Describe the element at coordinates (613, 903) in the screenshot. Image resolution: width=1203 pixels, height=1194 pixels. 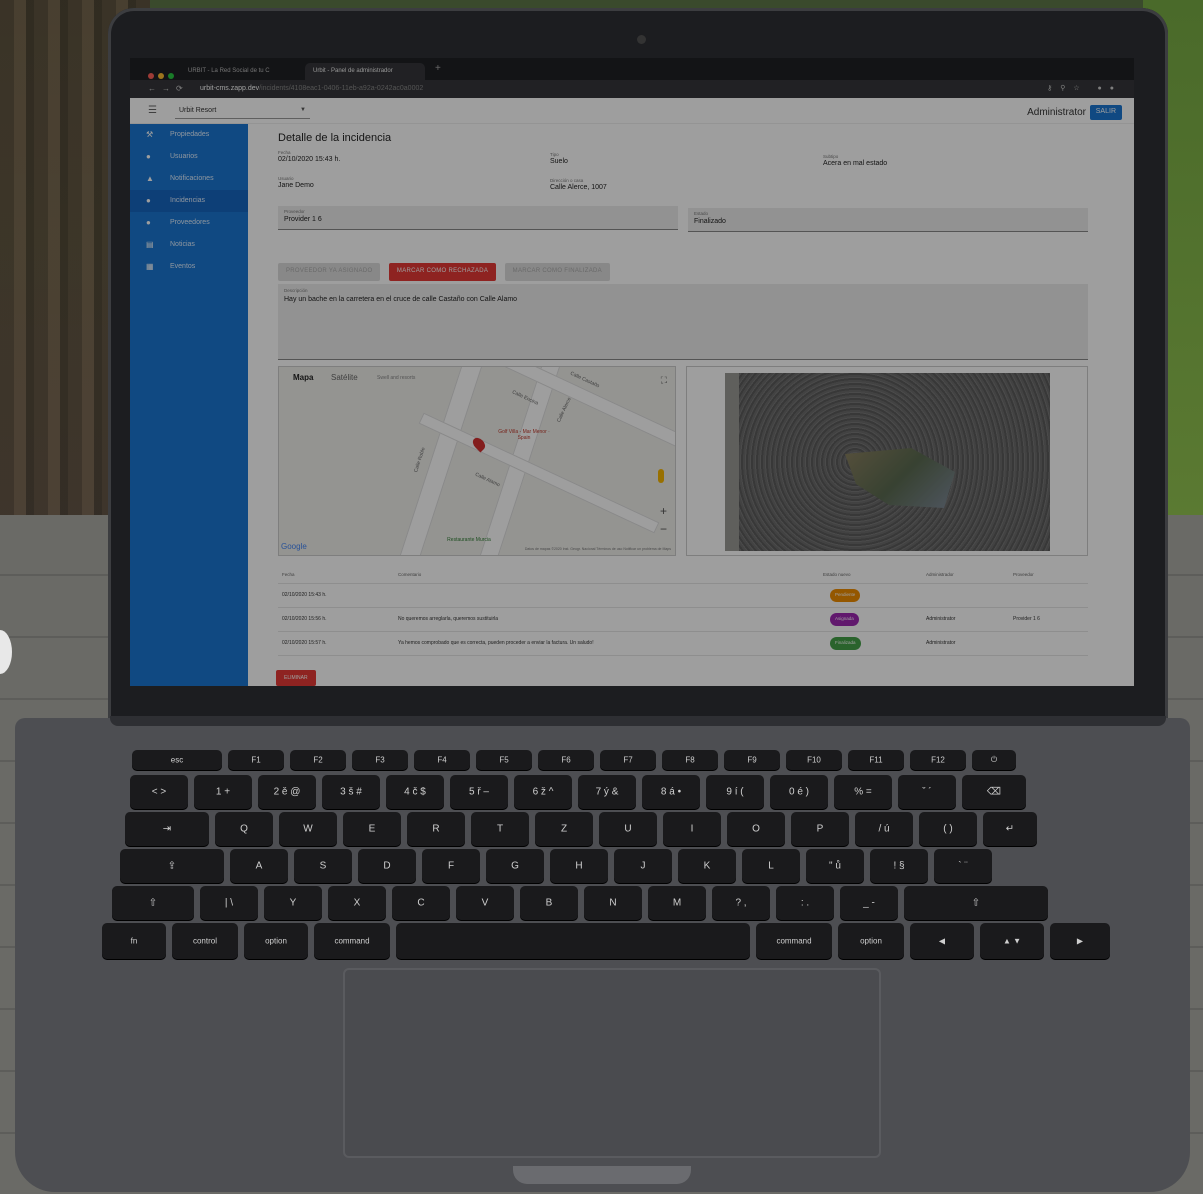
I see `key-n: N` at that location.